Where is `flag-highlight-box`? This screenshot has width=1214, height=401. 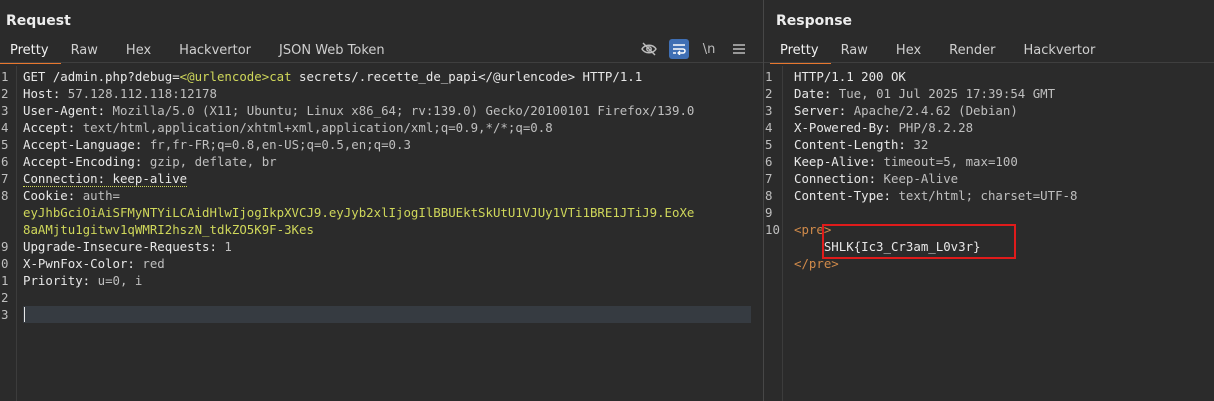 flag-highlight-box is located at coordinates (919, 241).